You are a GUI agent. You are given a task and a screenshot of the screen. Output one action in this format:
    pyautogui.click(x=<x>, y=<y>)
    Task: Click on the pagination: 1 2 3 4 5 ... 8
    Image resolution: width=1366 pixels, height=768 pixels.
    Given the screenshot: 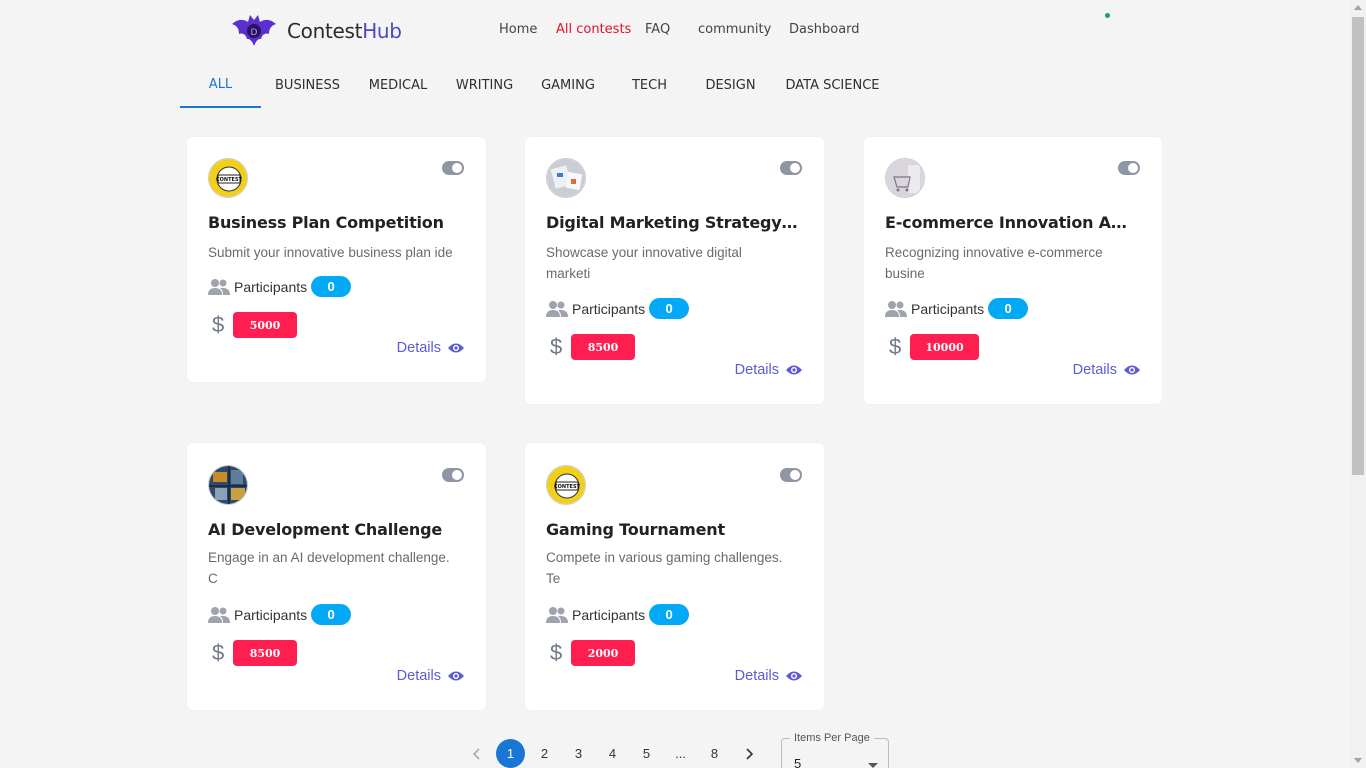 What is the action you would take?
    pyautogui.click(x=615, y=753)
    